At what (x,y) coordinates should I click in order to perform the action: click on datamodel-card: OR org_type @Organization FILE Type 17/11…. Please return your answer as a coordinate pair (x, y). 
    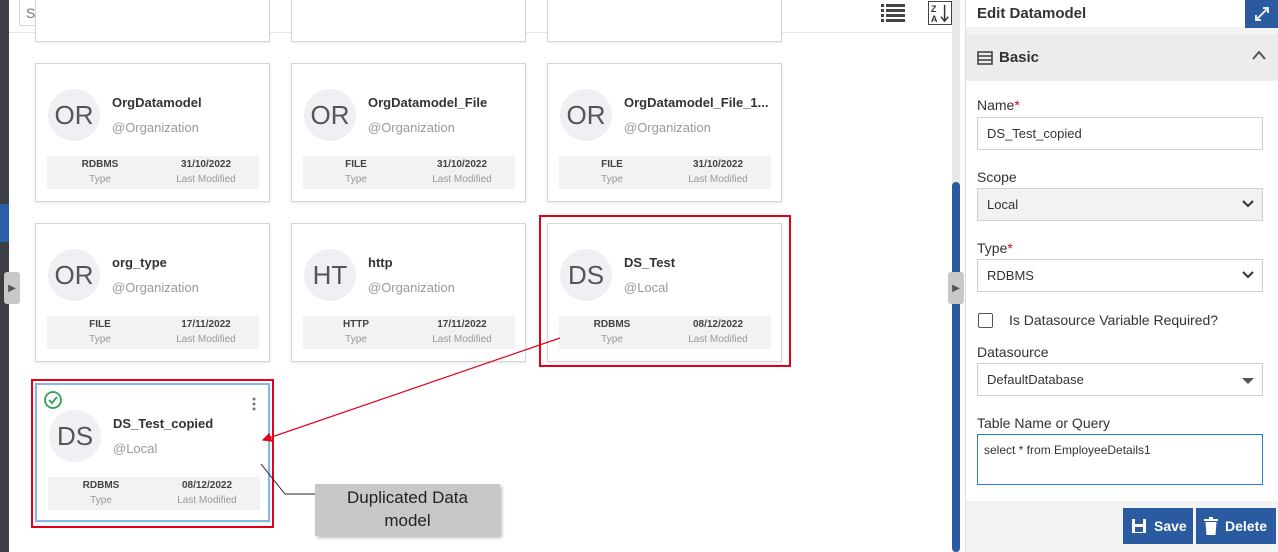
    Looking at the image, I should click on (152, 292).